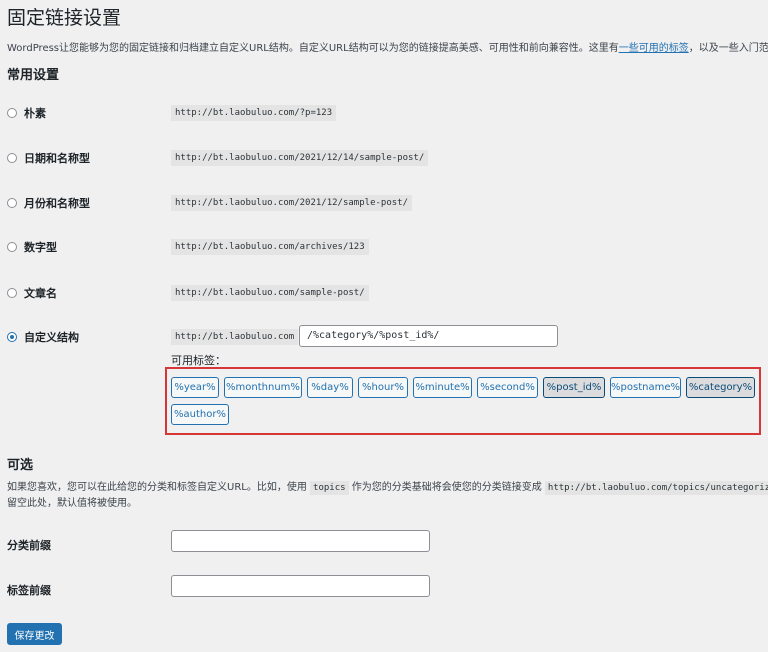 This screenshot has height=652, width=768. I want to click on option-month-name: 月份和名称型, so click(48, 203).